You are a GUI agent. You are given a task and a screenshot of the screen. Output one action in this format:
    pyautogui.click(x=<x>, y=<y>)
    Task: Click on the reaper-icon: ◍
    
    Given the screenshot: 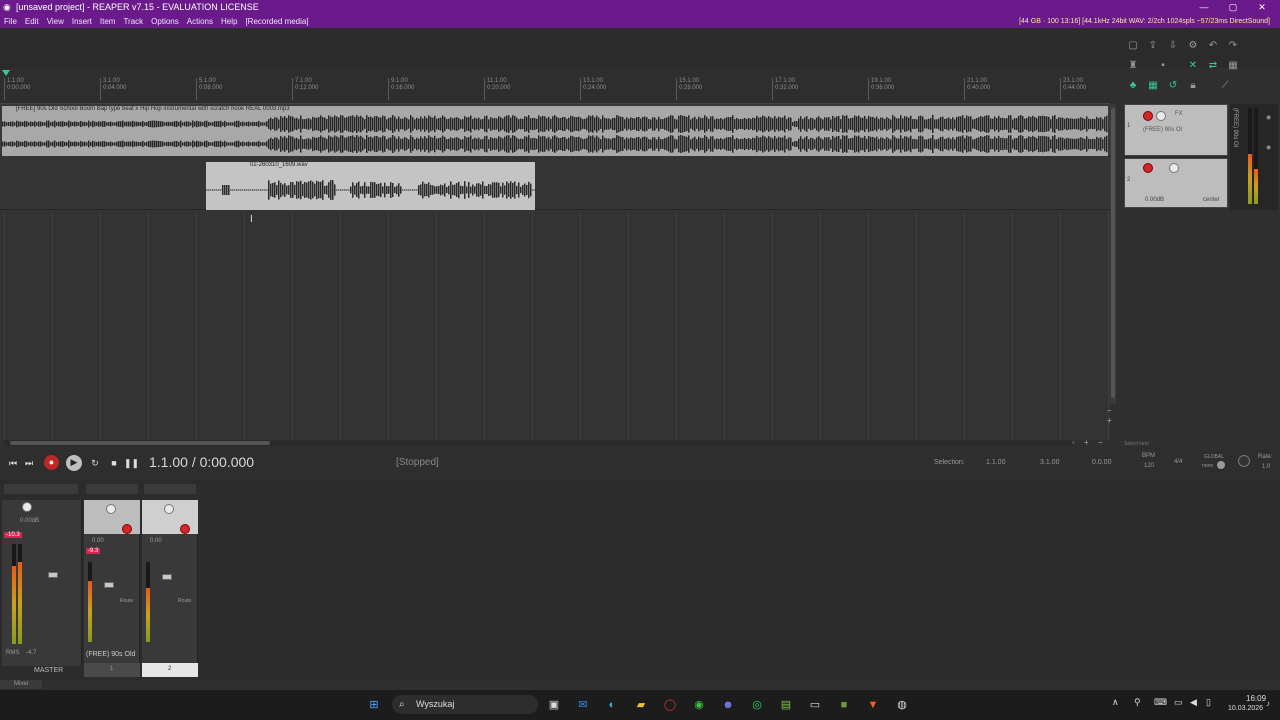 What is the action you would take?
    pyautogui.click(x=902, y=705)
    